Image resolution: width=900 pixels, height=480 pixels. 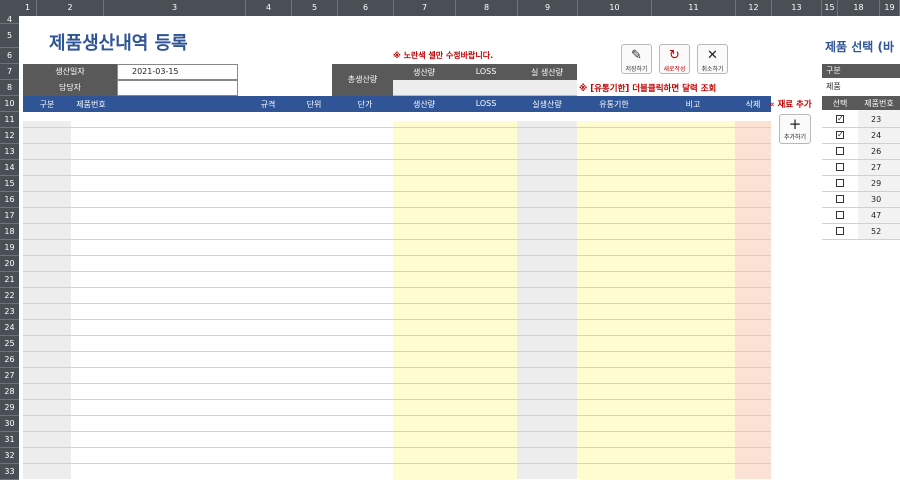 I want to click on column-header-cell: 10, so click(x=615, y=8).